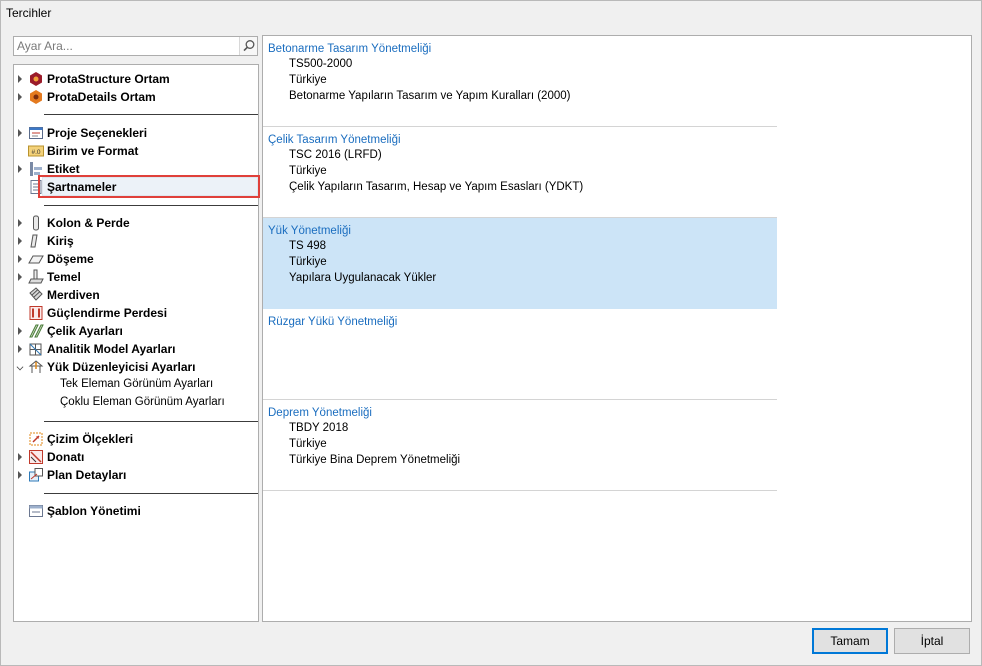 The image size is (982, 666). What do you see at coordinates (375, 460) in the screenshot?
I see `code-description: Türkiye Bina Deprem Yönetmeliği` at bounding box center [375, 460].